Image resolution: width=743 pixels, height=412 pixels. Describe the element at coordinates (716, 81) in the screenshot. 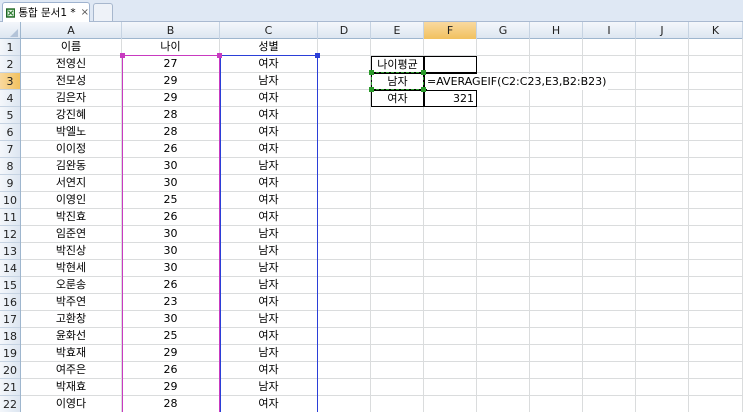

I see `cell-k3` at that location.